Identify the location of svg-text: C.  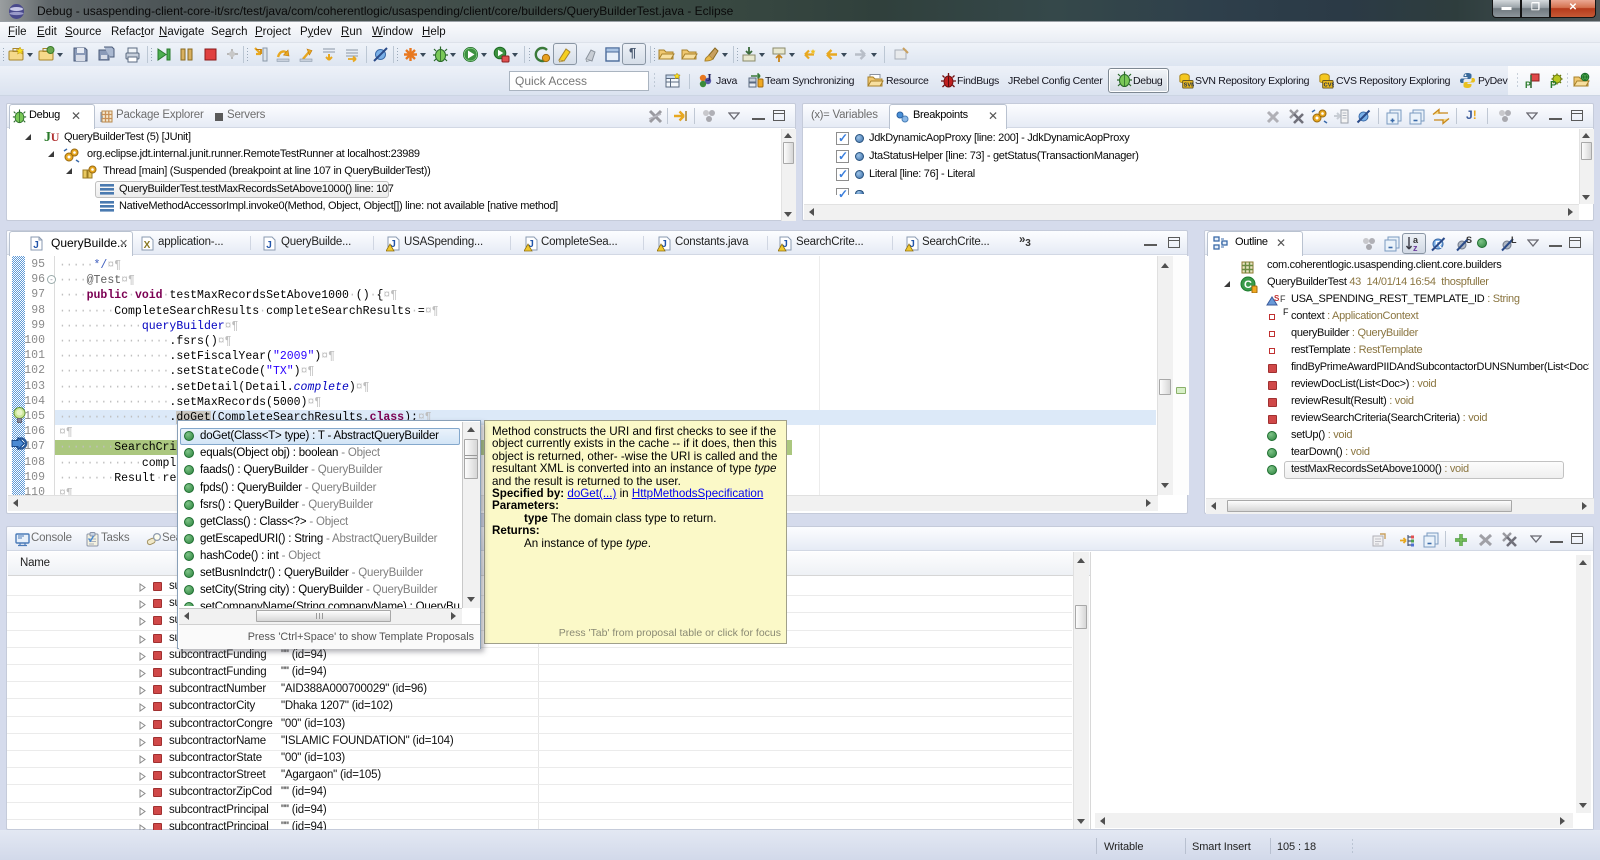
(1248, 285).